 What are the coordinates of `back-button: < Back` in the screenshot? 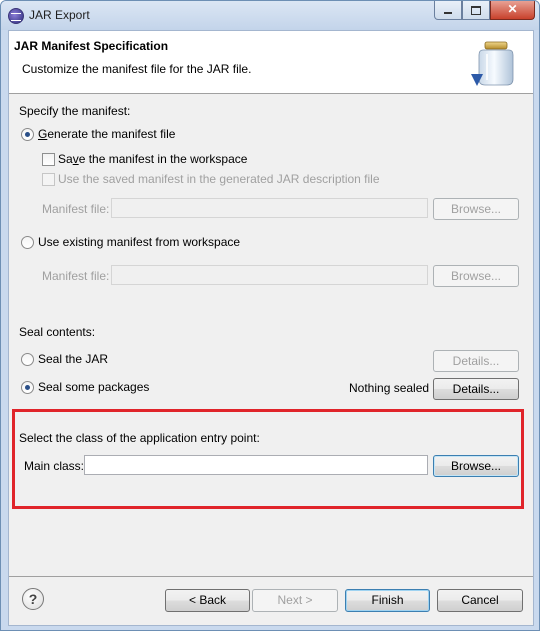 It's located at (207, 600).